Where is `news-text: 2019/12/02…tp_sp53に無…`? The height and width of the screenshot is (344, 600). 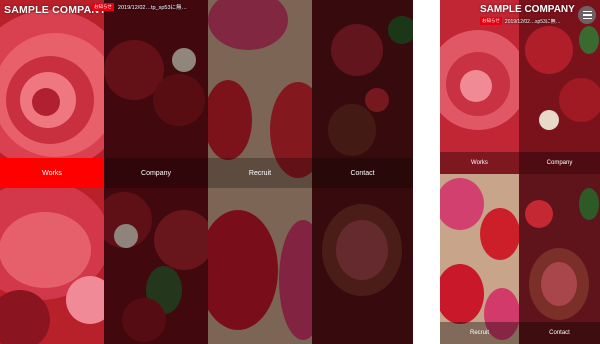 news-text: 2019/12/02…tp_sp53に無… is located at coordinates (152, 7).